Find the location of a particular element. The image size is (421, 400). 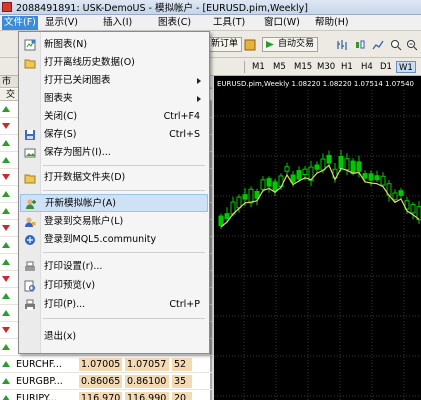

timeframe-d1: D1 is located at coordinates (386, 67).